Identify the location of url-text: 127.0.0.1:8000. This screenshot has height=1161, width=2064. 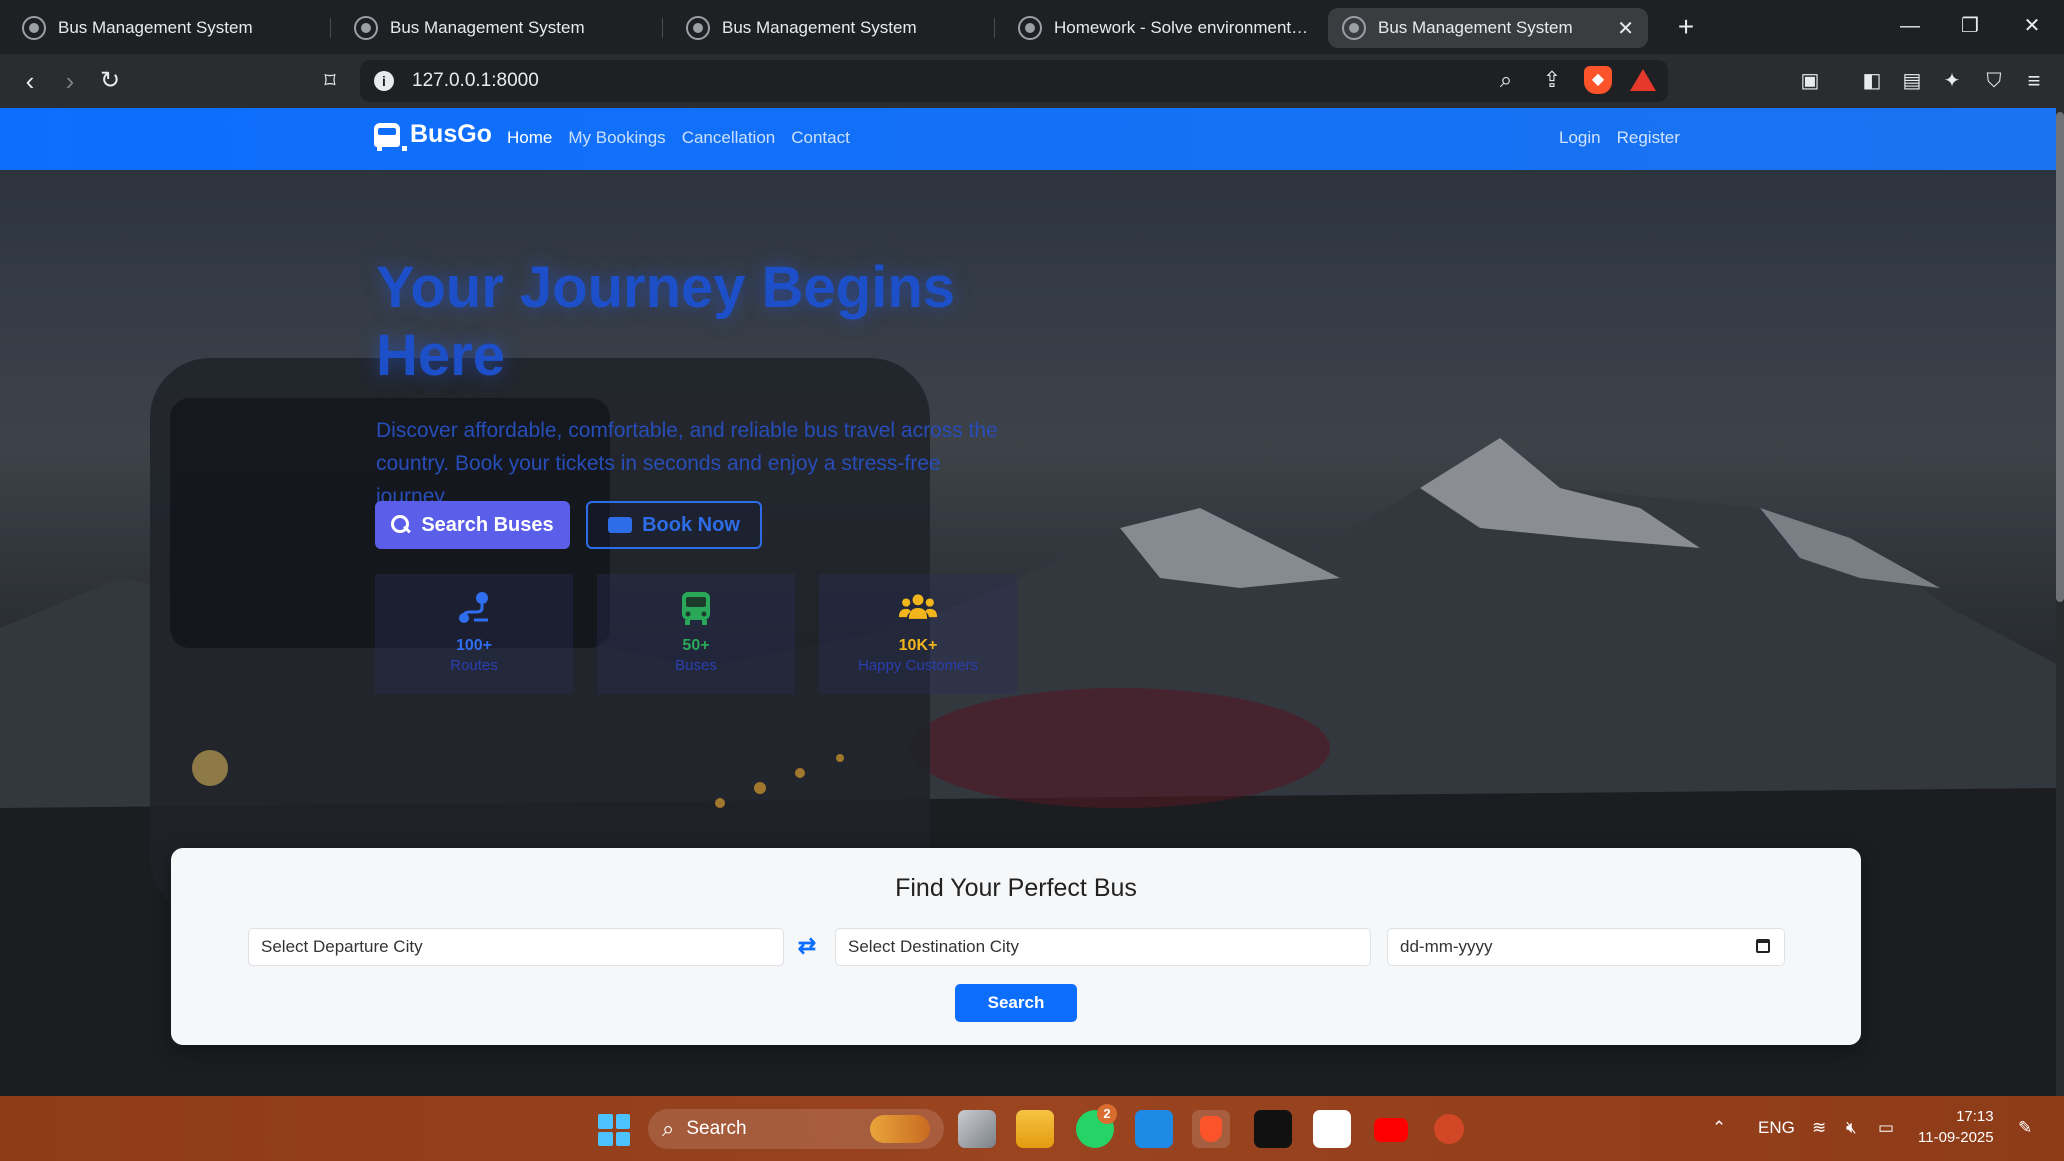
(475, 81).